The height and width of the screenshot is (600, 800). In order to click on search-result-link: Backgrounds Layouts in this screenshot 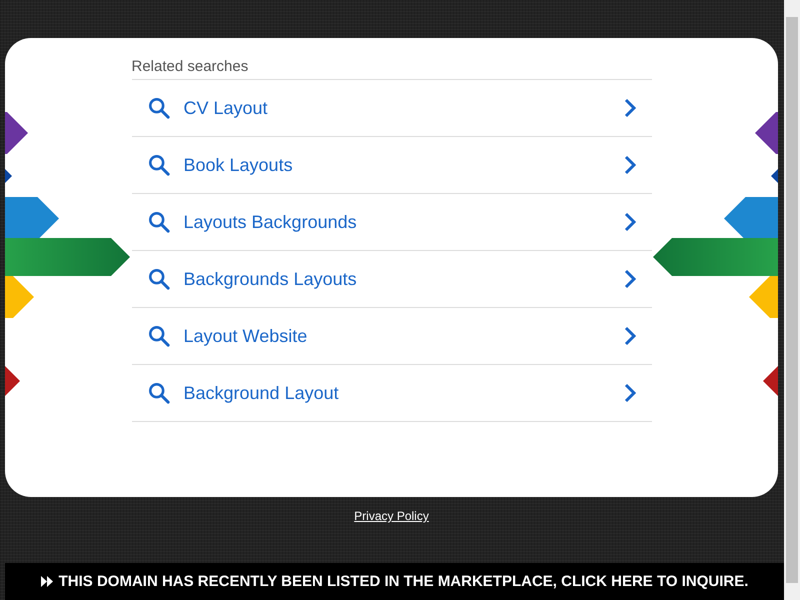, I will do `click(392, 279)`.